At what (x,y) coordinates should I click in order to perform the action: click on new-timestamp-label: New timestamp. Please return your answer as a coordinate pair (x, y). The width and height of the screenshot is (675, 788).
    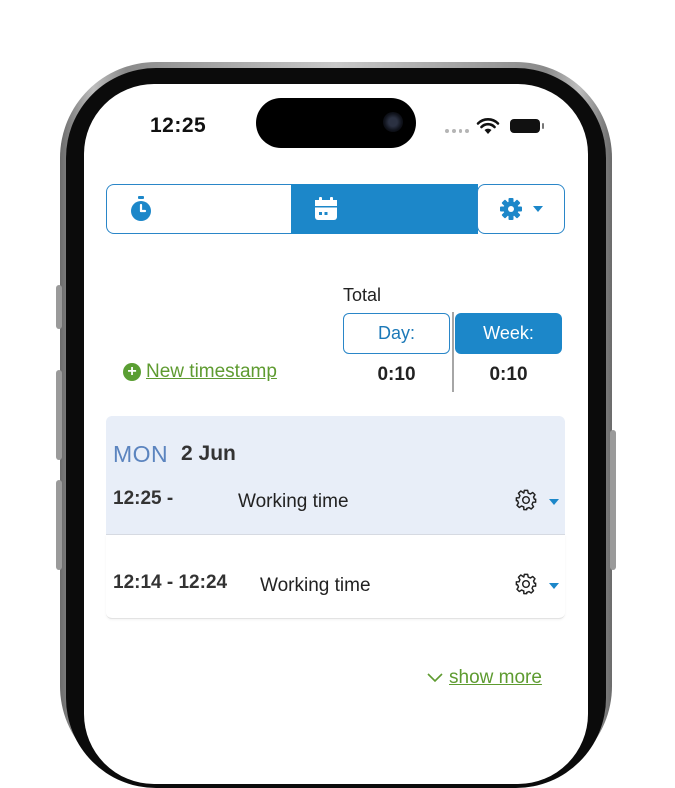
    Looking at the image, I should click on (211, 372).